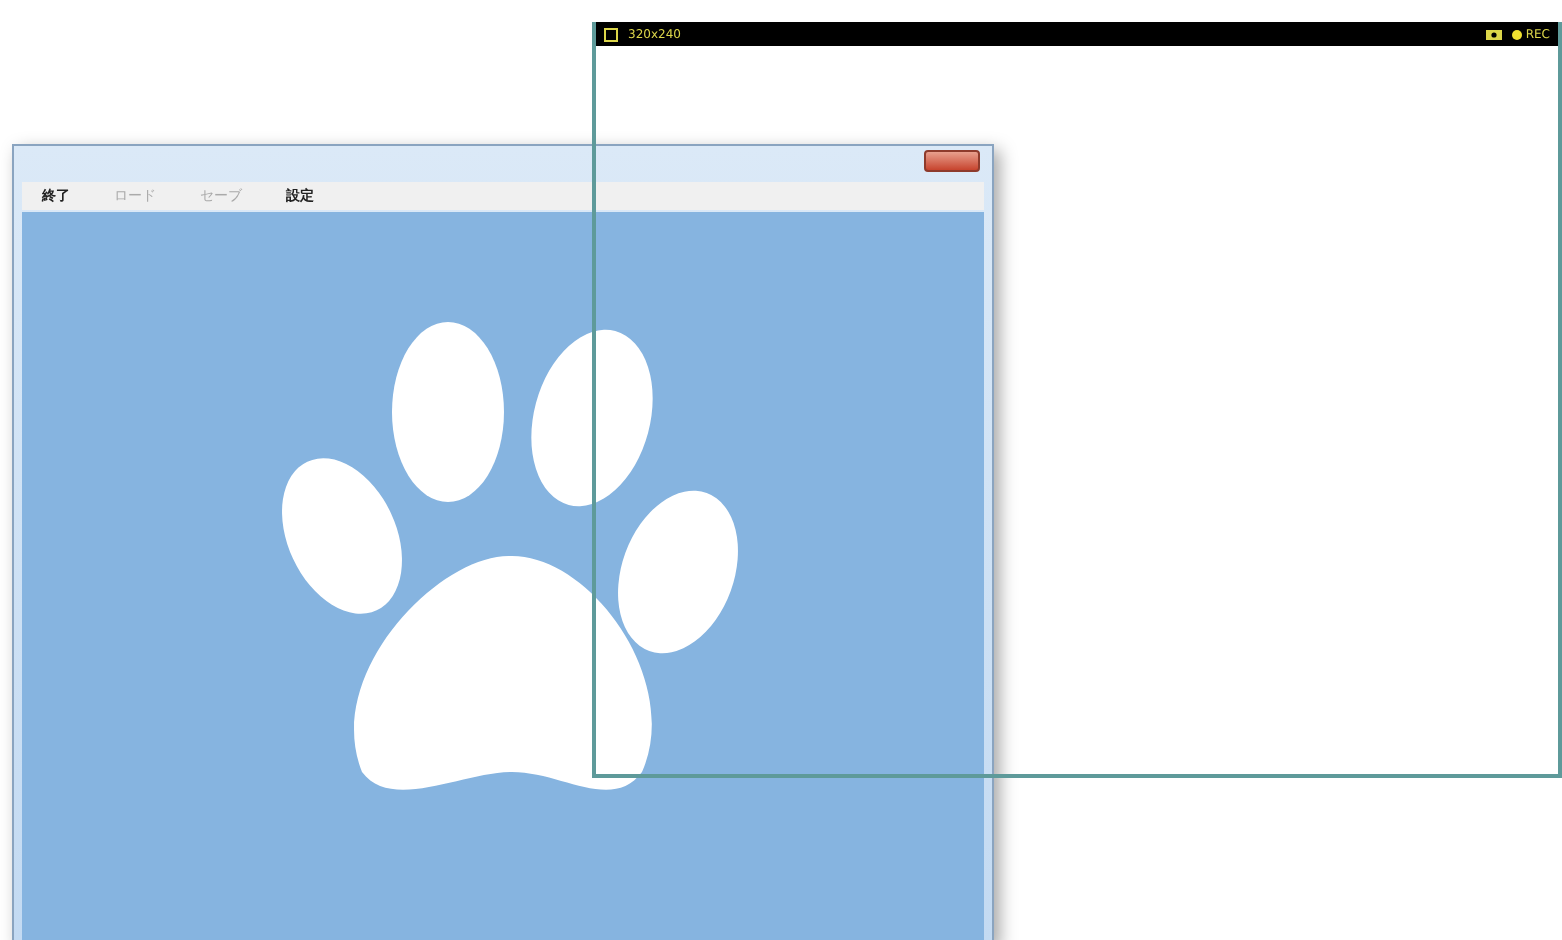 The image size is (1562, 940). What do you see at coordinates (1493, 34) in the screenshot?
I see `camera-icon` at bounding box center [1493, 34].